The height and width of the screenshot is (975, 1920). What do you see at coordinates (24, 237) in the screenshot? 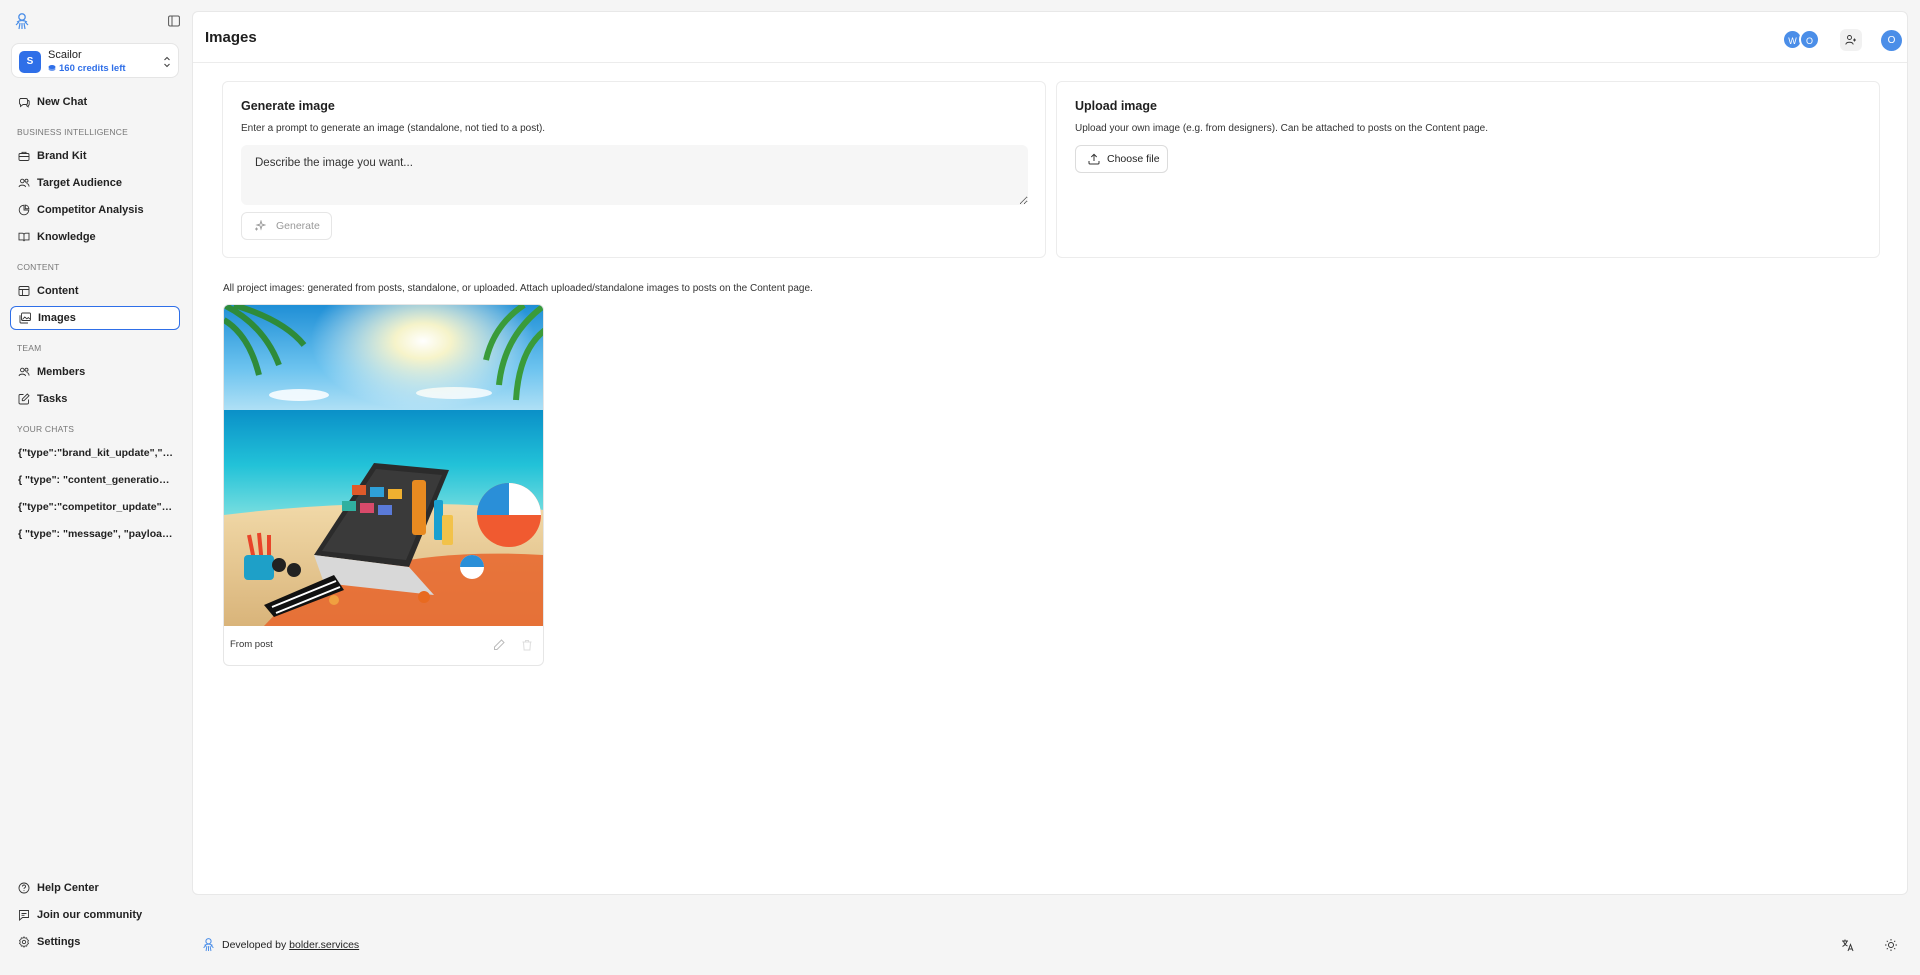
I see `book-icon` at bounding box center [24, 237].